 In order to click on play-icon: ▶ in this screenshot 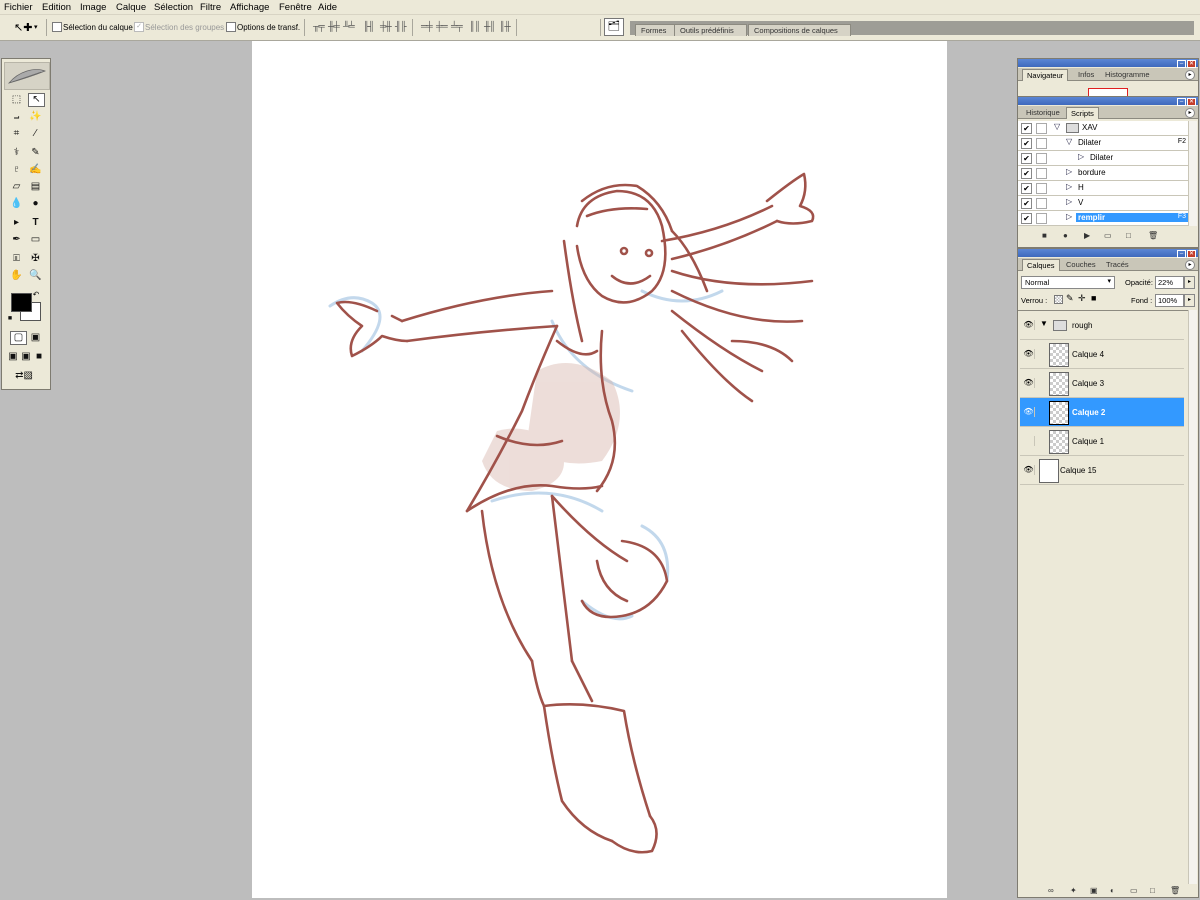, I will do `click(1087, 235)`.